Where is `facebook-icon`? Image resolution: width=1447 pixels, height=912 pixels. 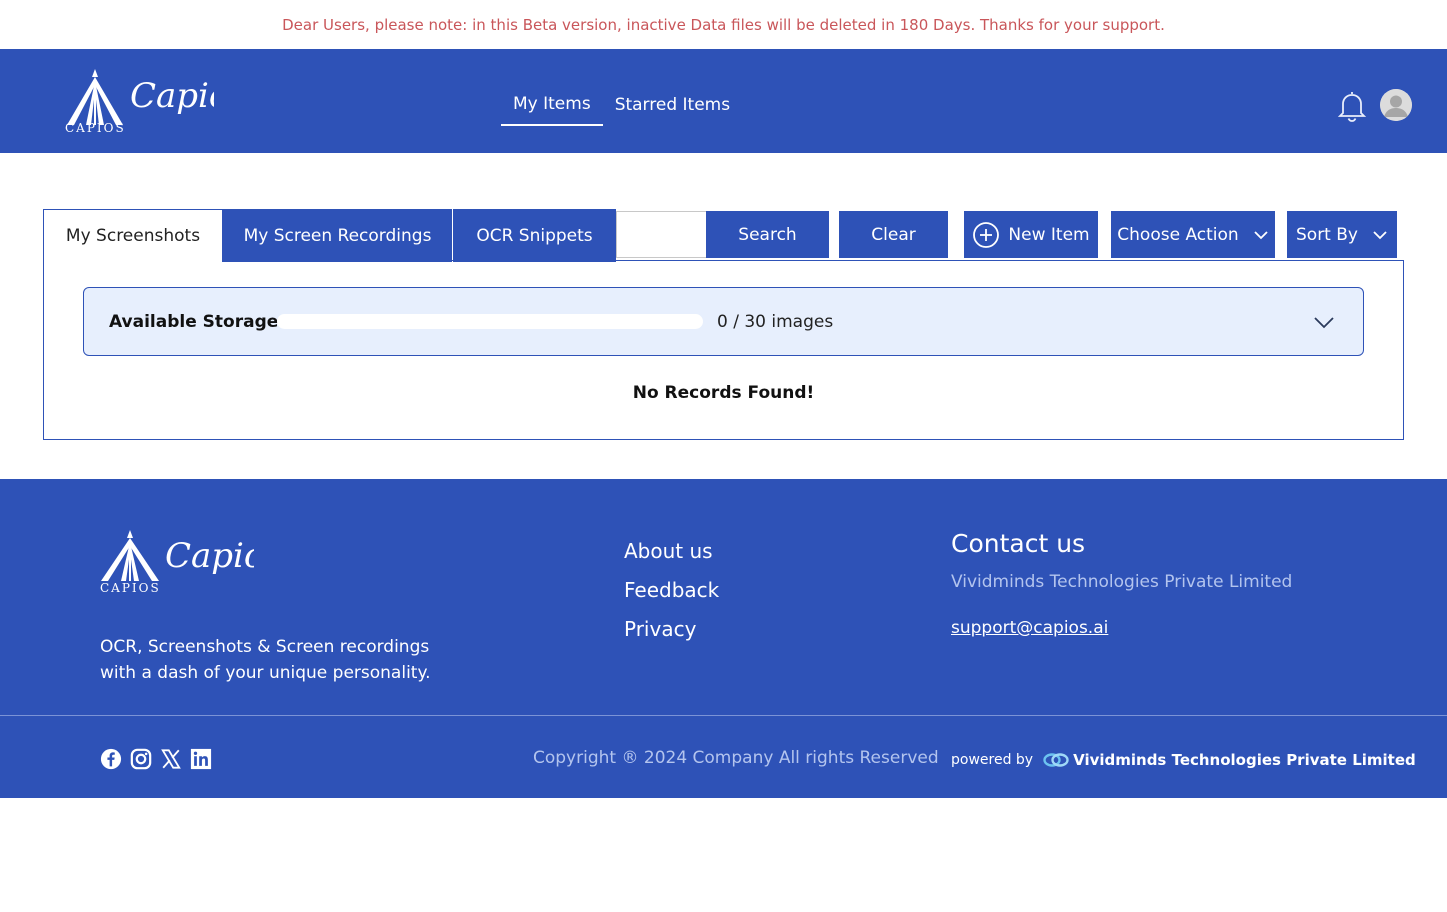
facebook-icon is located at coordinates (111, 759).